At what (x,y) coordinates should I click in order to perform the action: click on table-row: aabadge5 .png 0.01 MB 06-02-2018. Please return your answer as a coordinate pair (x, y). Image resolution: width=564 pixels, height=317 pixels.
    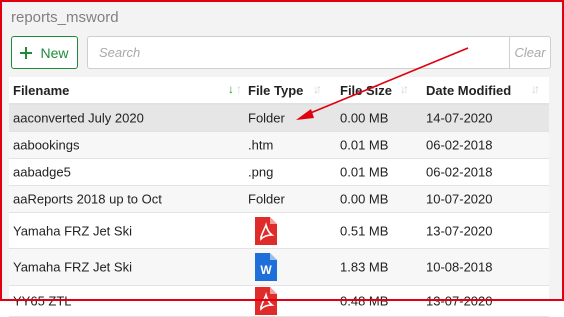
    Looking at the image, I should click on (279, 172).